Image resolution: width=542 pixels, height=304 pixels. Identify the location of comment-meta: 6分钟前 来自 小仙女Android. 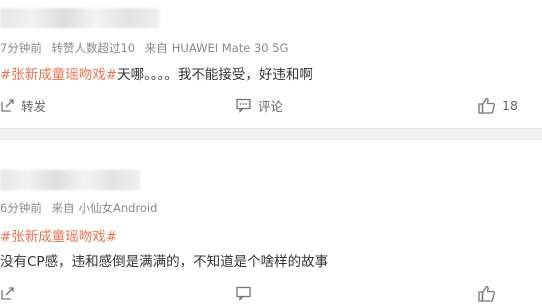
(81, 208).